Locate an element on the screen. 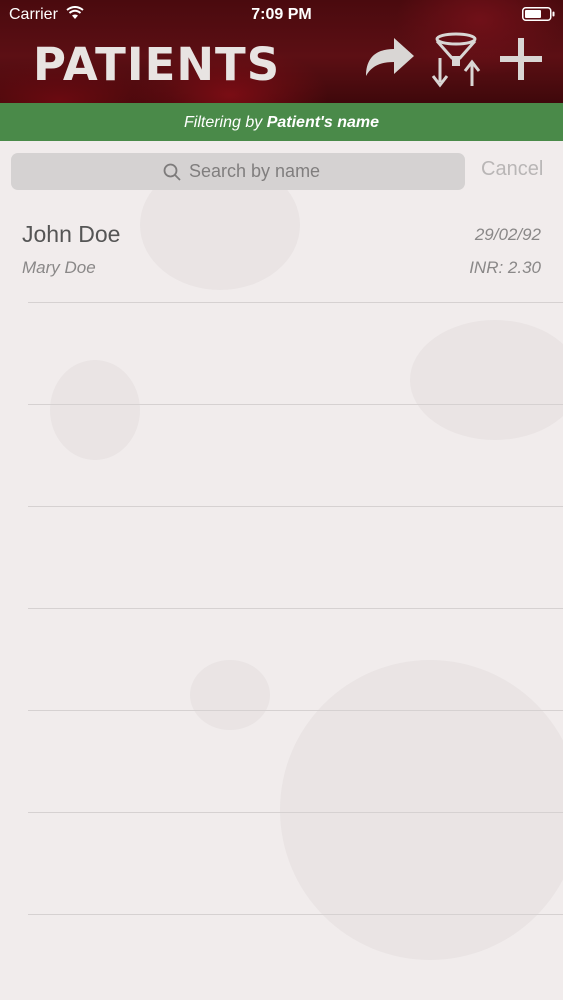 This screenshot has height=1000, width=563. filter-banner: Filtering by Patient's name is located at coordinates (281, 122).